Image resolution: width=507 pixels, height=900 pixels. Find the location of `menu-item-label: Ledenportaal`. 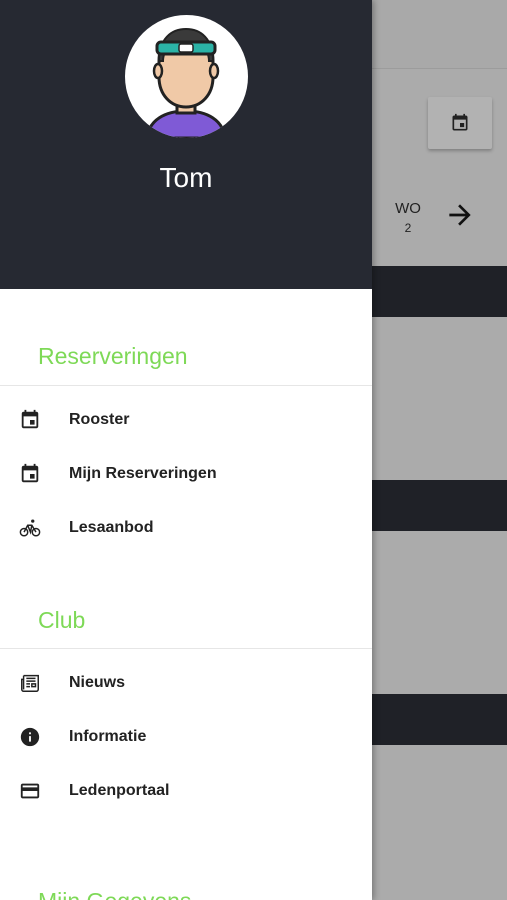

menu-item-label: Ledenportaal is located at coordinates (119, 790).